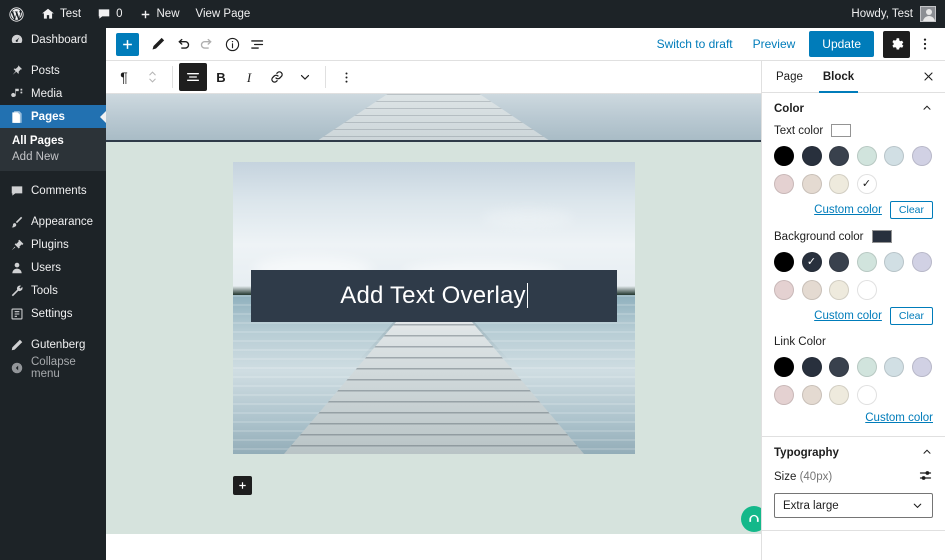 This screenshot has height=560, width=945. Describe the element at coordinates (898, 14) in the screenshot. I see `account-menu: Howdy, Test` at that location.